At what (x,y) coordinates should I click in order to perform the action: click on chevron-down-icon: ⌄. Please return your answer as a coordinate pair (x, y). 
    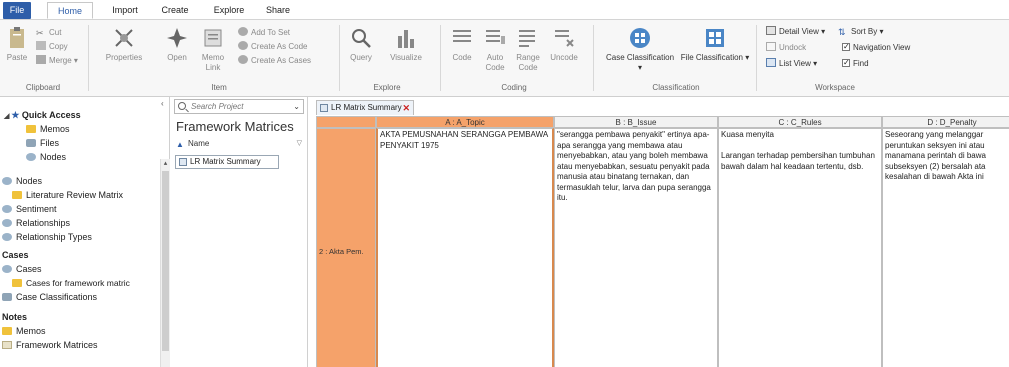
    Looking at the image, I should click on (296, 106).